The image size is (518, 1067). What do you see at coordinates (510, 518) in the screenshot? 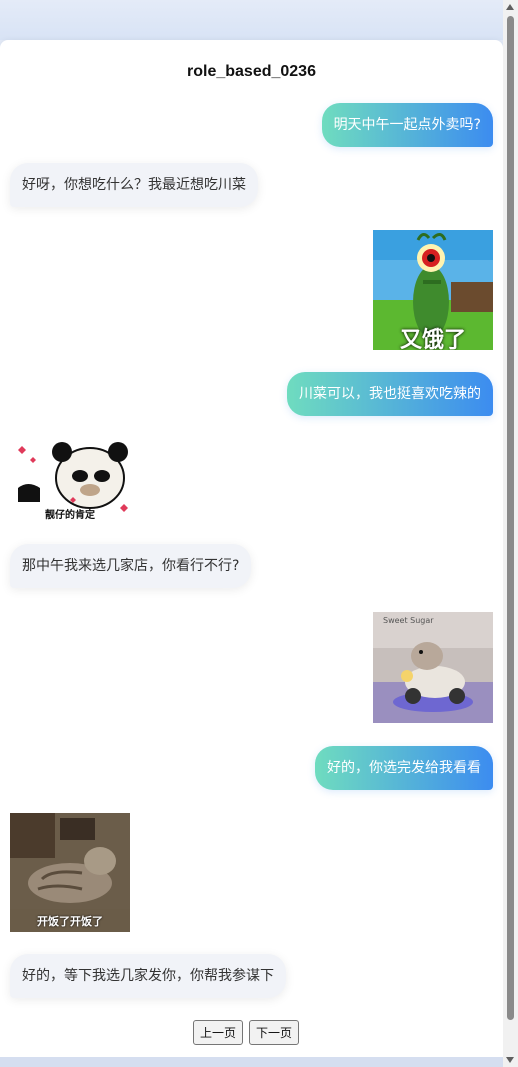
I see `scrollbar-thumb` at bounding box center [510, 518].